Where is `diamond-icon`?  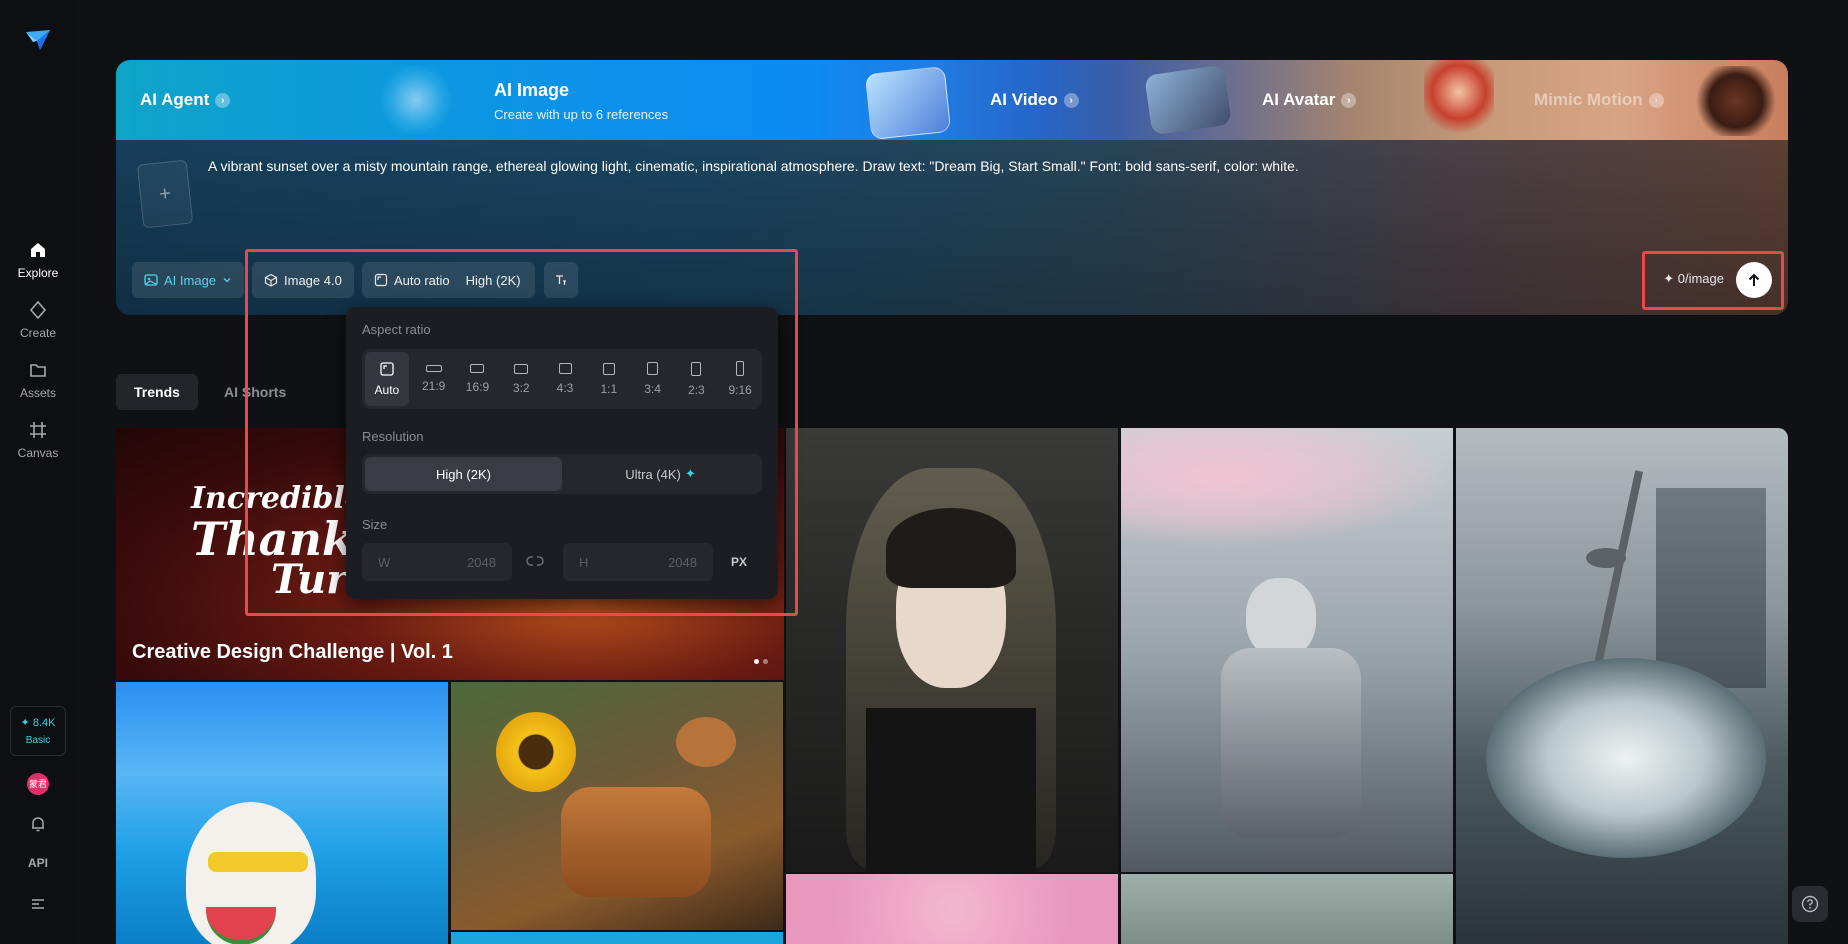 diamond-icon is located at coordinates (38, 310).